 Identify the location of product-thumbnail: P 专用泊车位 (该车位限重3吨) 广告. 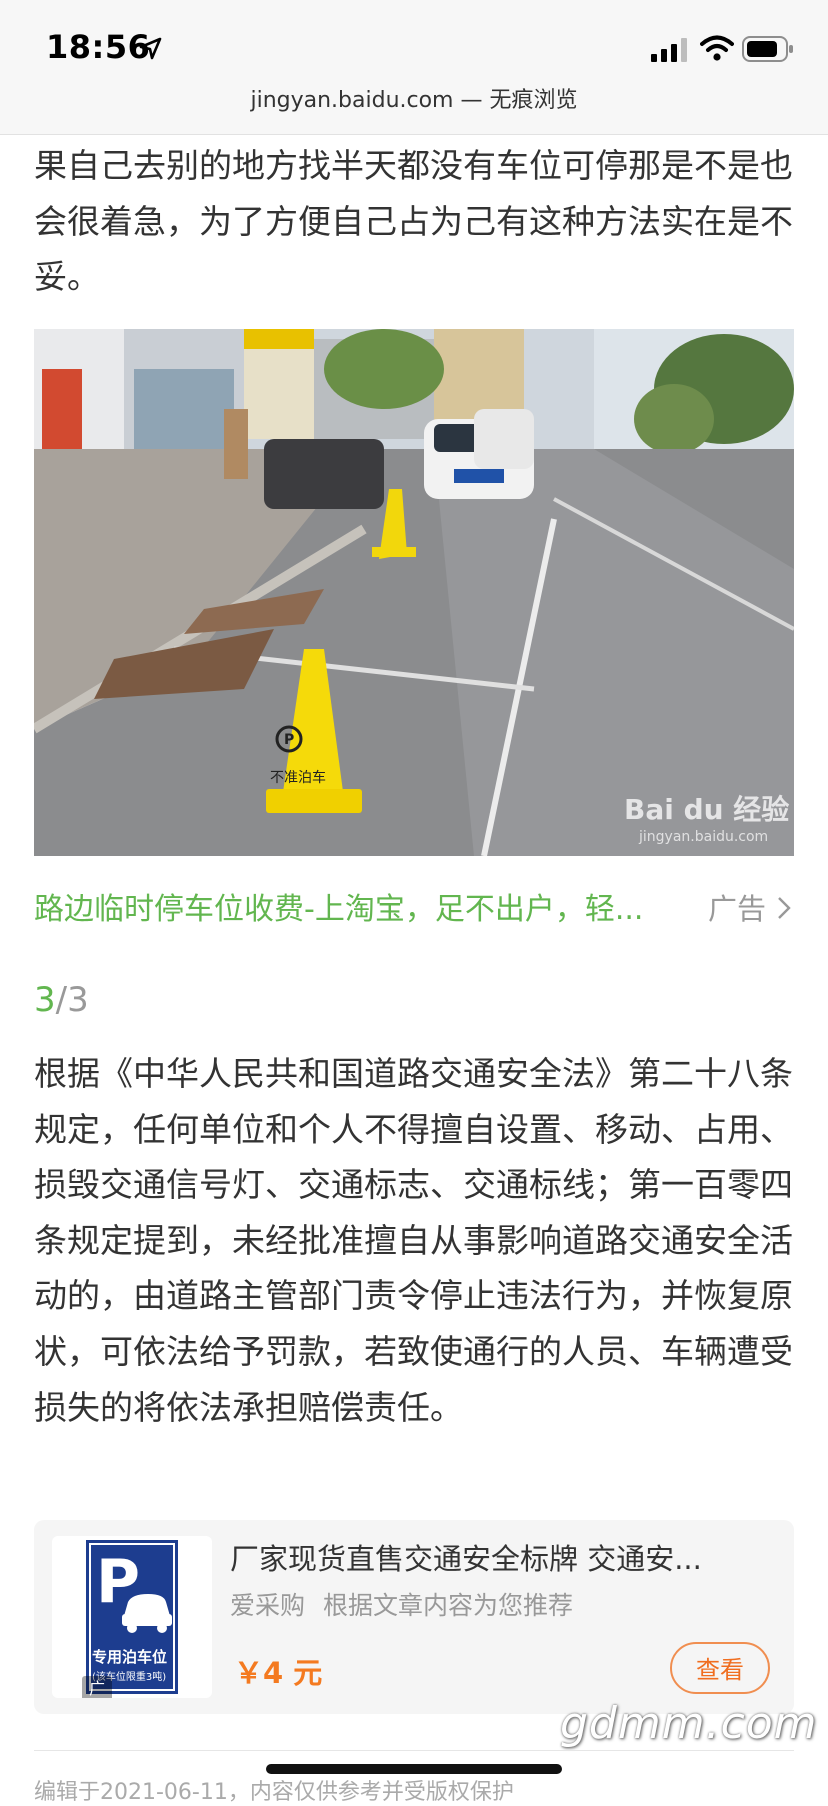
(132, 1617).